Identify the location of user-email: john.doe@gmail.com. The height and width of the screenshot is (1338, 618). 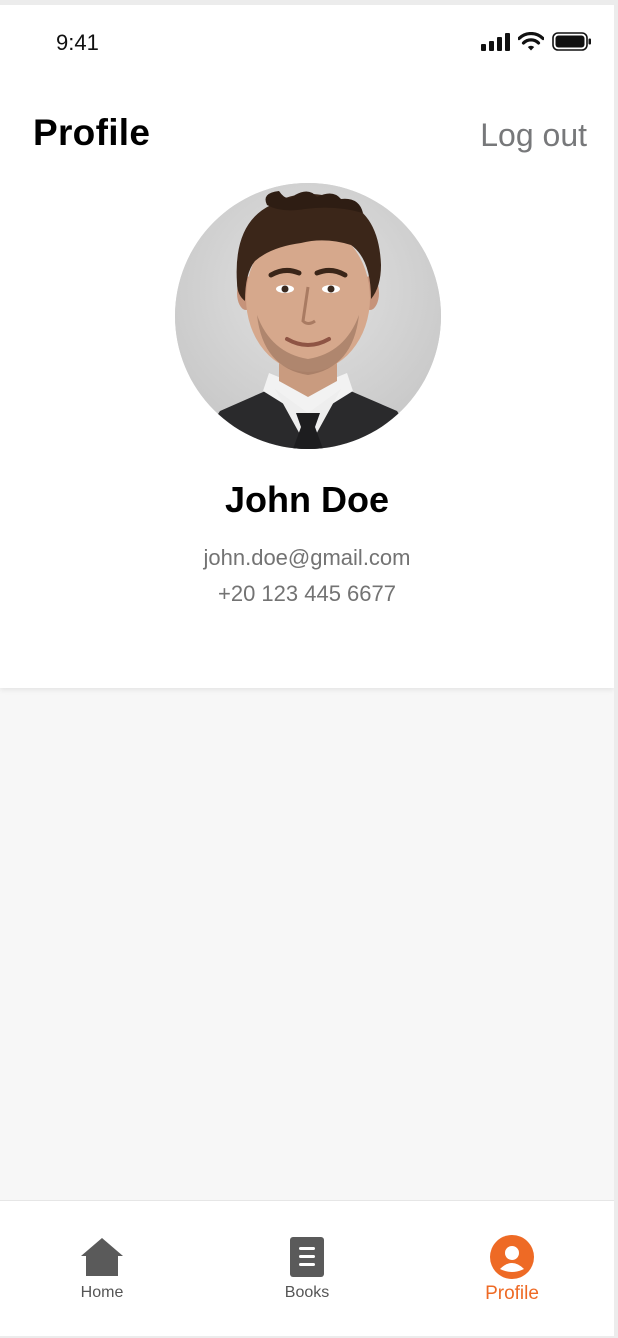
(307, 557).